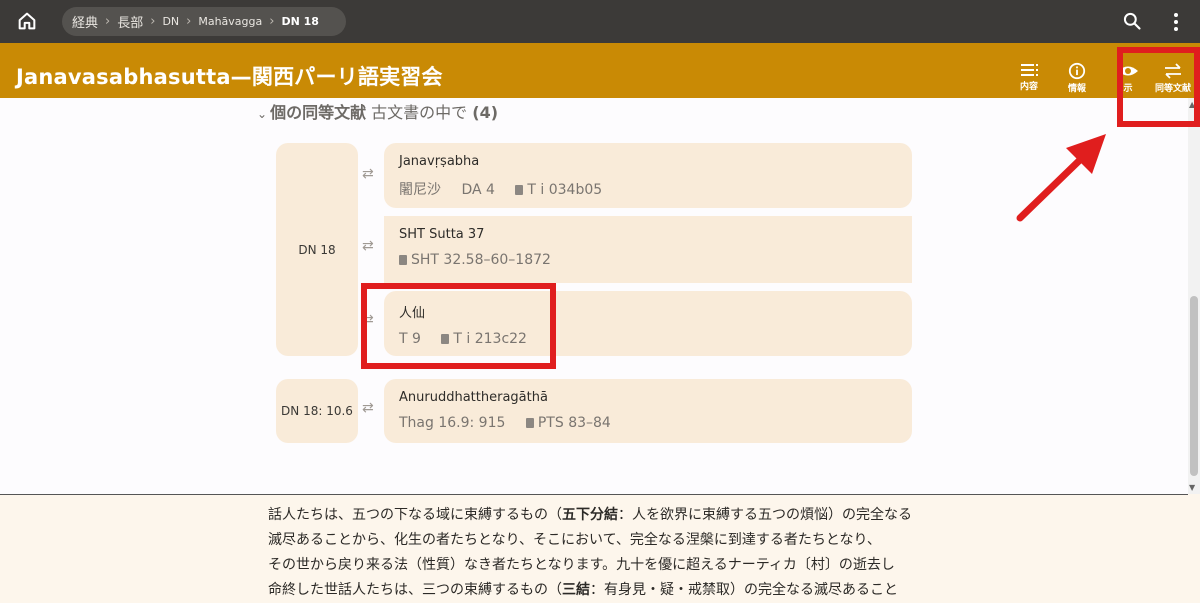  I want to click on page-title: Janavasabhasutta—関西パーリ語実習会, so click(229, 77).